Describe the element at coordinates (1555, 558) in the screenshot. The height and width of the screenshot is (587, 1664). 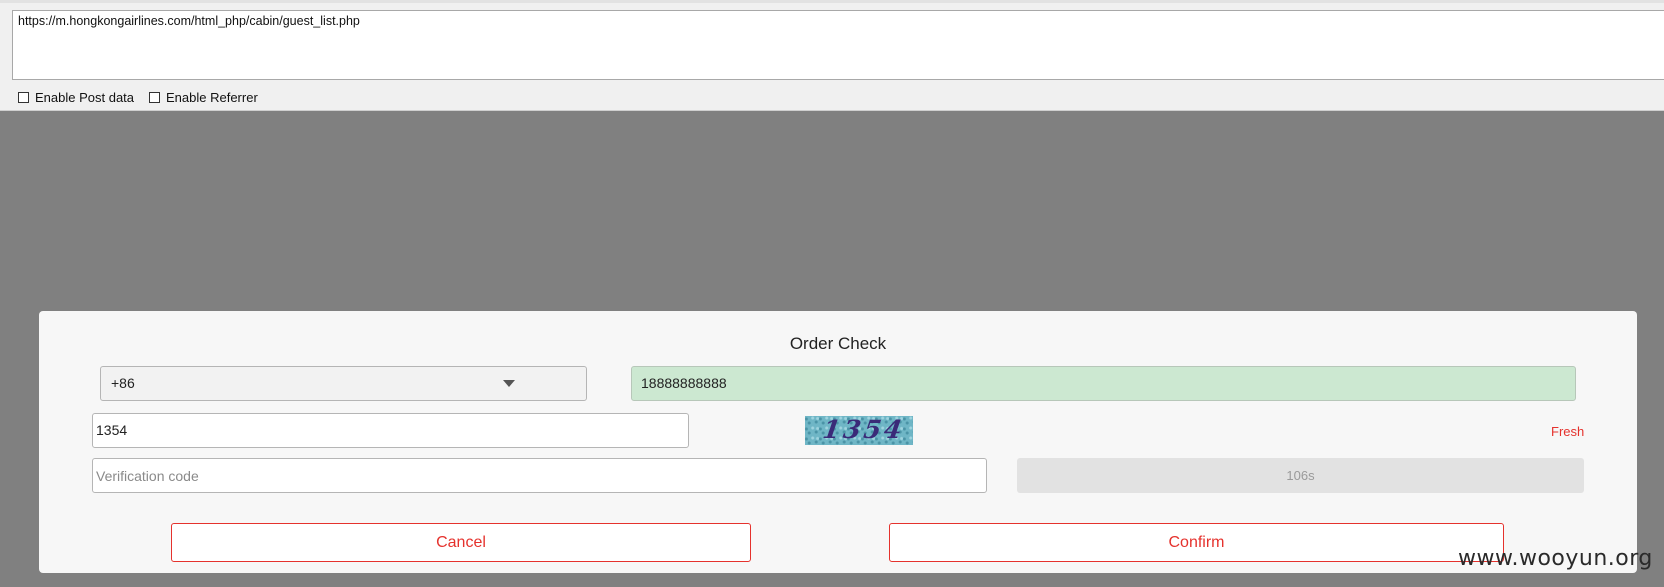
I see `watermark-text: www.wooyun.org` at that location.